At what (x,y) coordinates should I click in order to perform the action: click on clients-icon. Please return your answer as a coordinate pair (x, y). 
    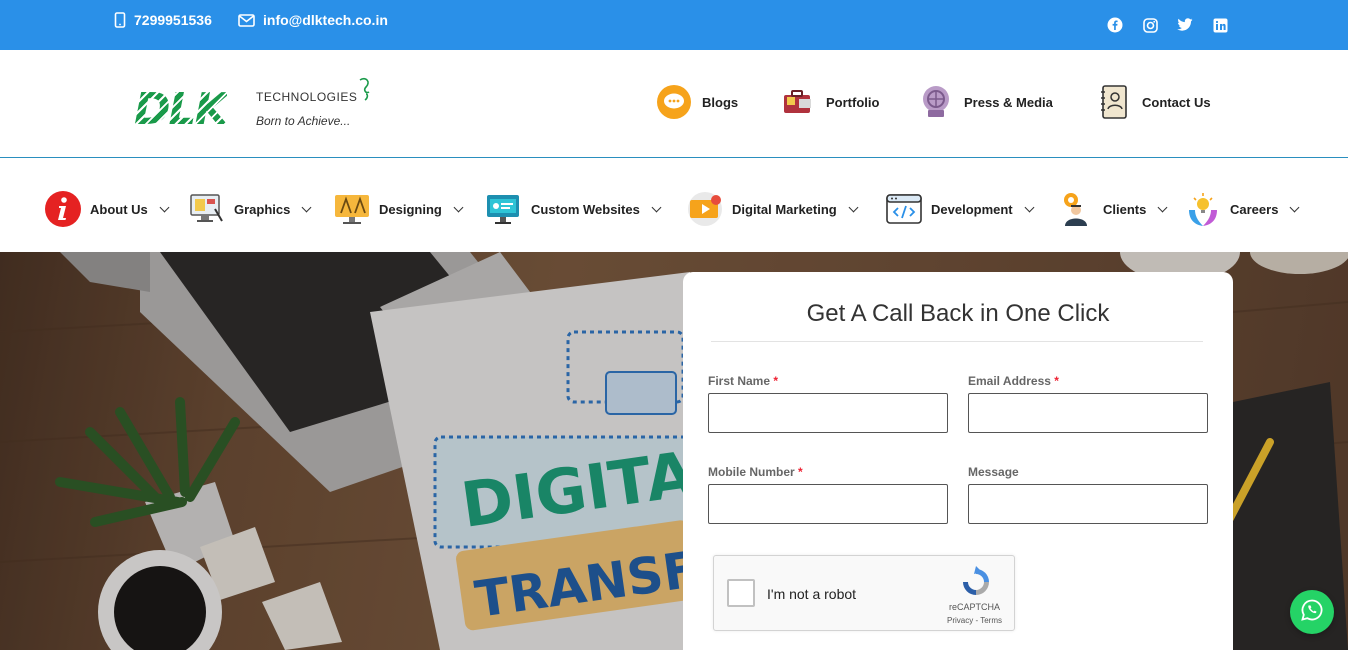
    Looking at the image, I should click on (1076, 209).